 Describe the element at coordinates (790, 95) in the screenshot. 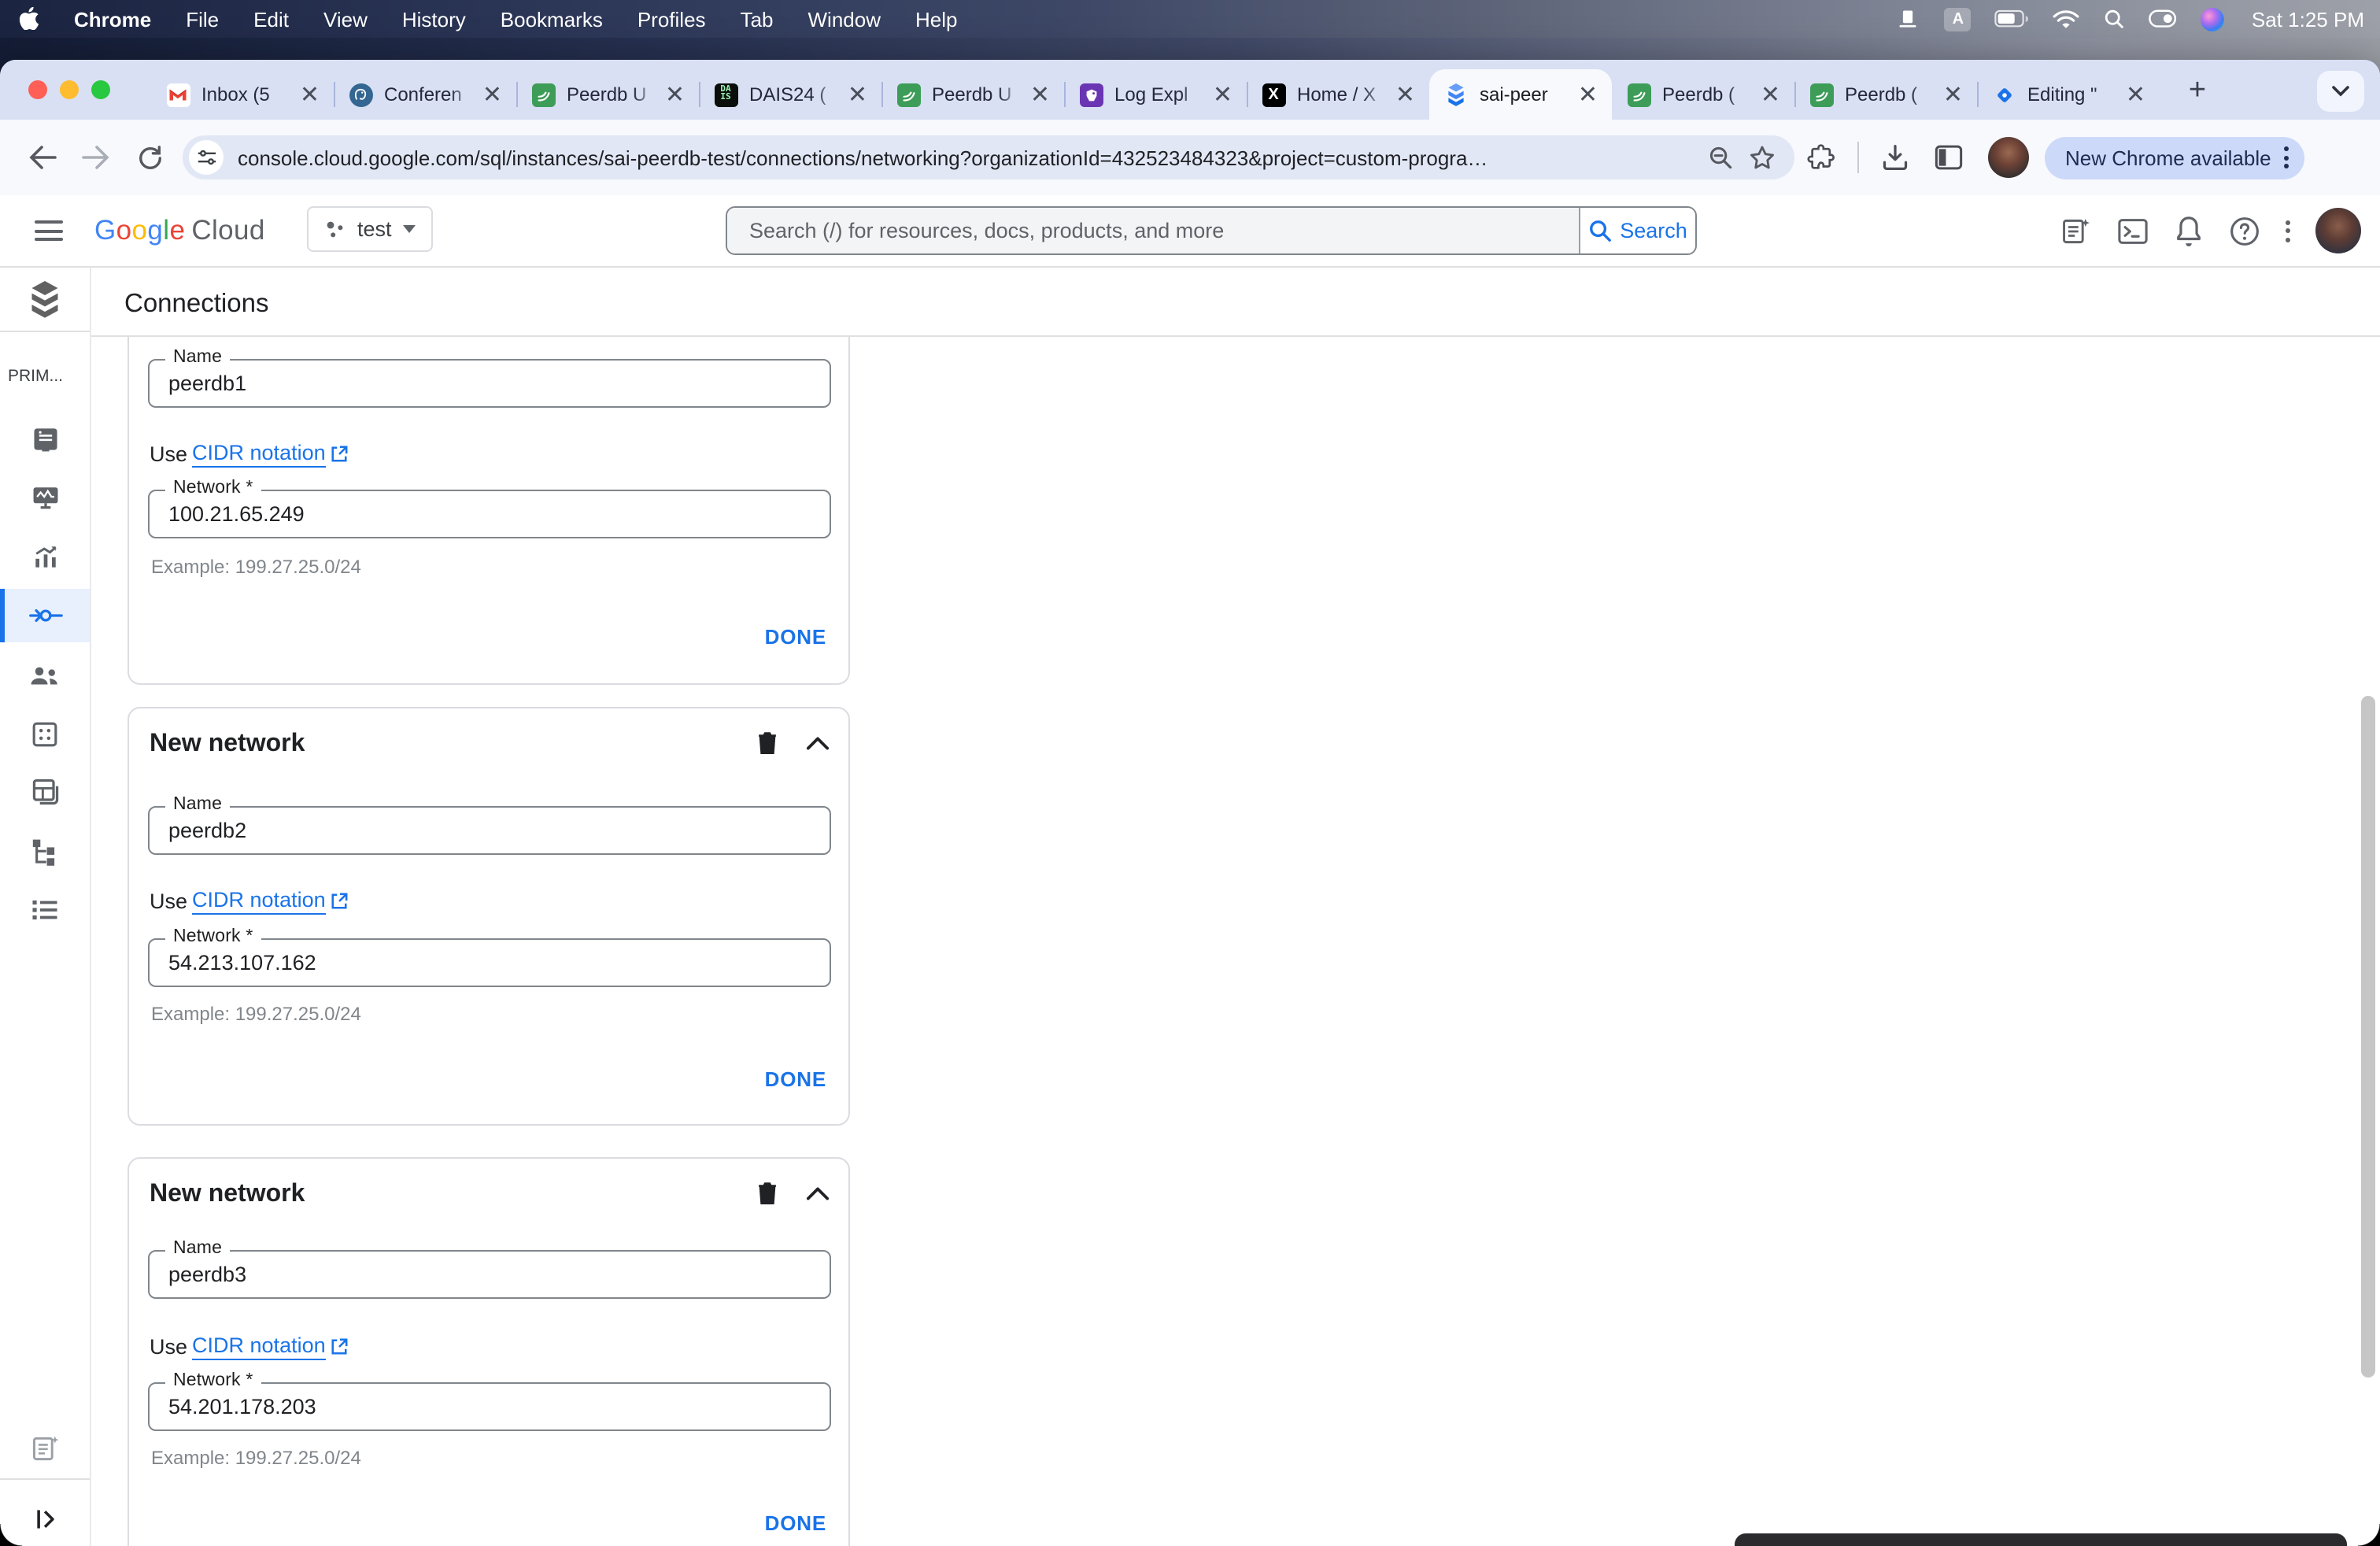

I see `tab-dais24: DA IS DAIS24 ( ✕` at that location.